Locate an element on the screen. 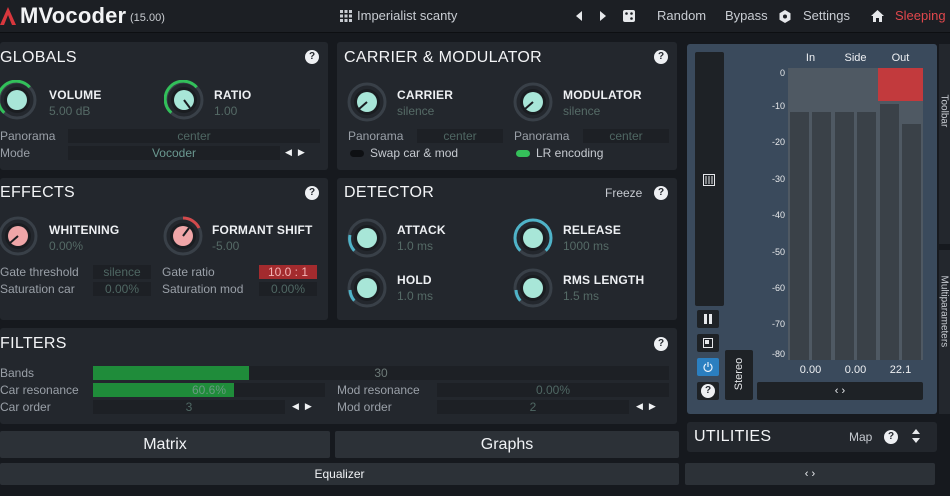 The height and width of the screenshot is (496, 950). preset-grid-icon is located at coordinates (346, 16).